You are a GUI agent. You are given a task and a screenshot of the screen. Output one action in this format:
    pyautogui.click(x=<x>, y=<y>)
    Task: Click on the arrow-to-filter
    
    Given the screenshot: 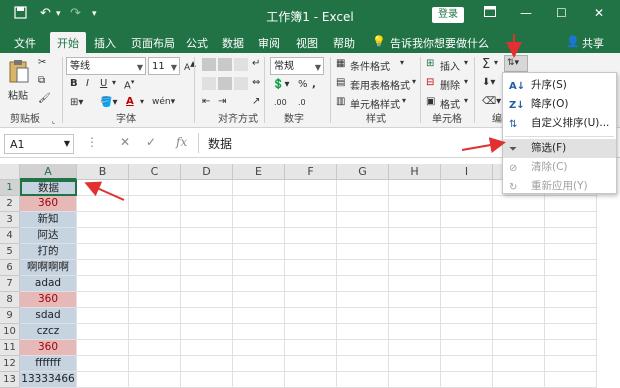 What is the action you would take?
    pyautogui.click(x=483, y=145)
    